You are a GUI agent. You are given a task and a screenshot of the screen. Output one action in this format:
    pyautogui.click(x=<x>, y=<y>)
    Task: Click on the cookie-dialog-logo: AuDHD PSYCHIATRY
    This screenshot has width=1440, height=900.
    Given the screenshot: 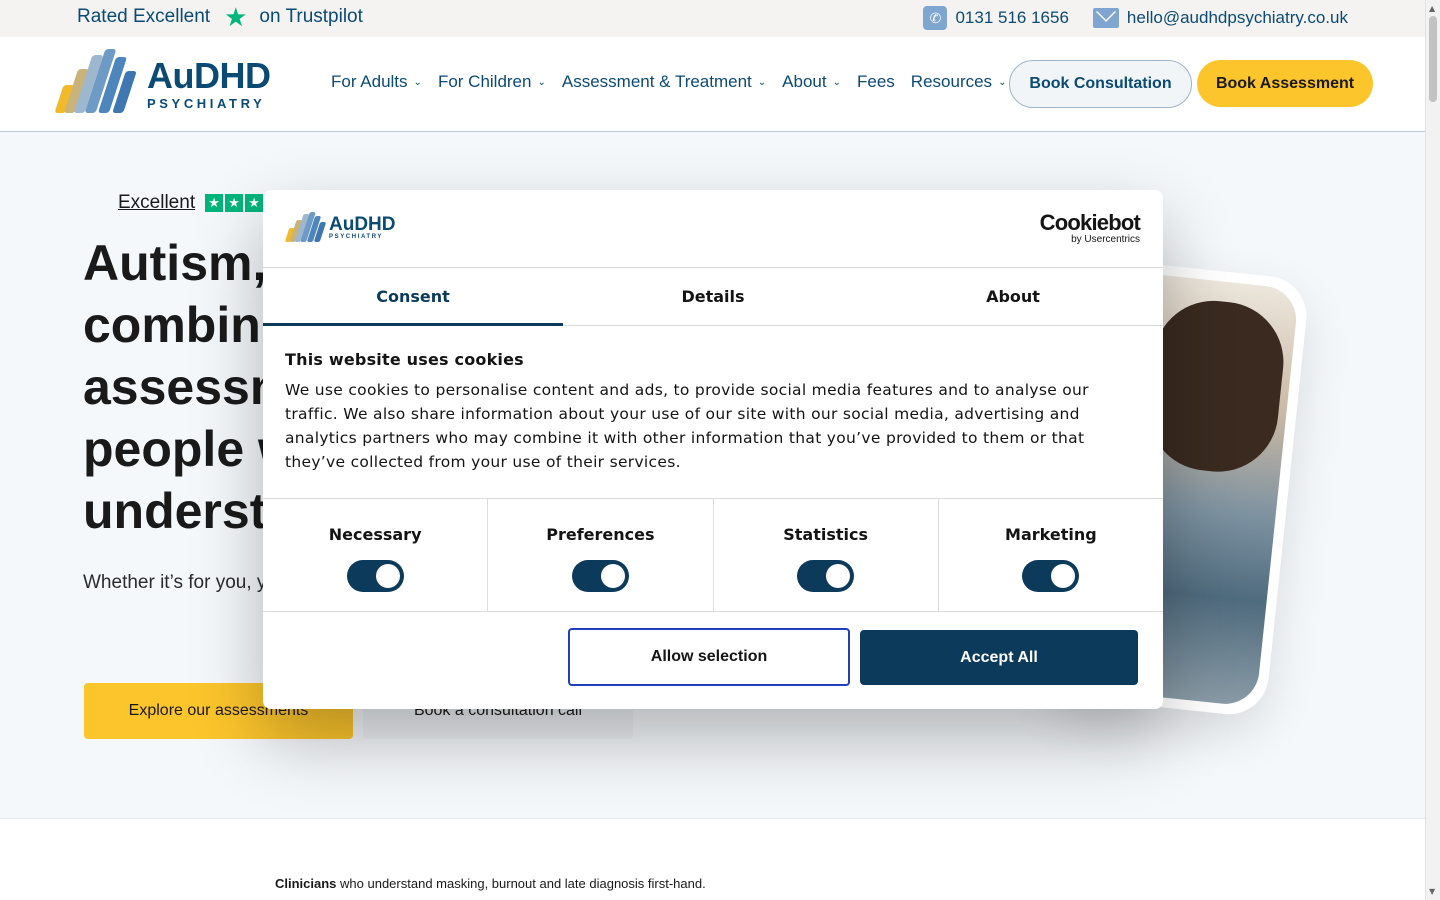 What is the action you would take?
    pyautogui.click(x=340, y=228)
    